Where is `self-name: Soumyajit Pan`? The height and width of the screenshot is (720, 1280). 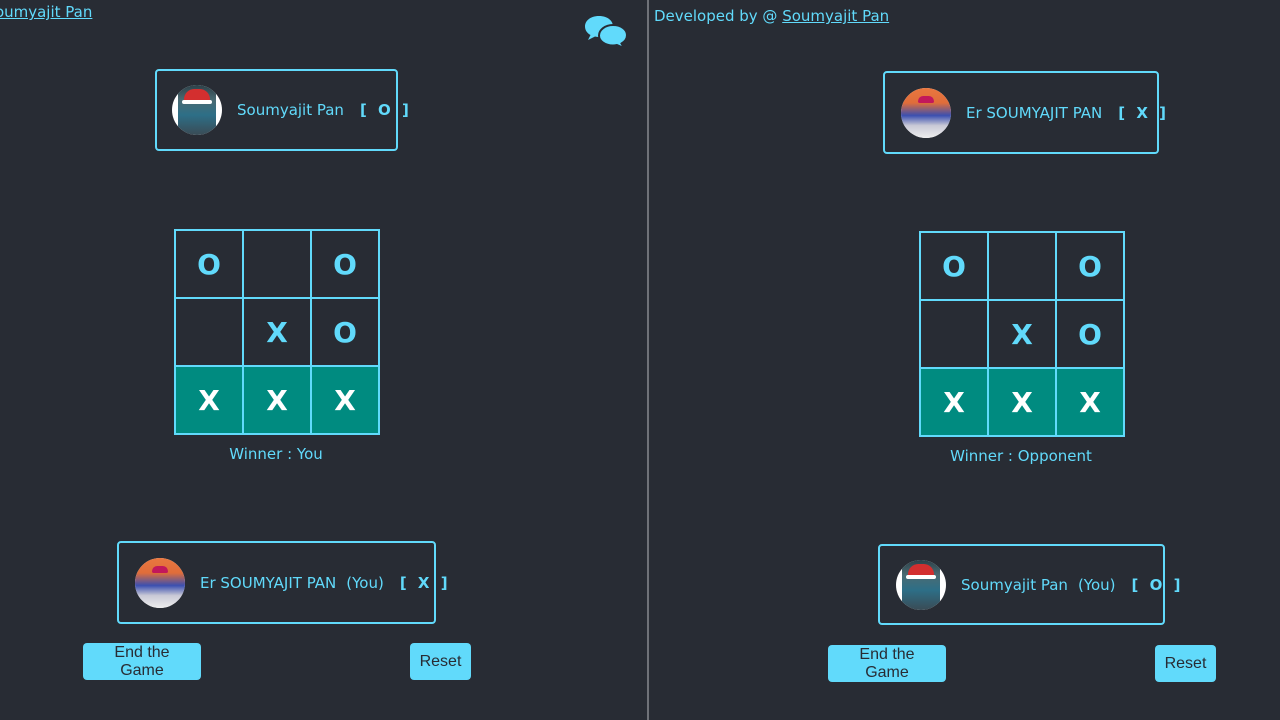 self-name: Soumyajit Pan is located at coordinates (1014, 584).